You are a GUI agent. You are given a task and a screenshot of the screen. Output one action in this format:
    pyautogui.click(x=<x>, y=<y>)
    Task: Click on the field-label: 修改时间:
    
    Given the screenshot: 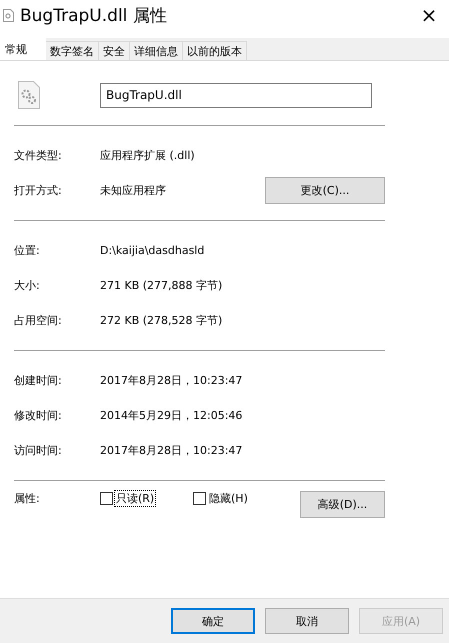 What is the action you would take?
    pyautogui.click(x=38, y=415)
    